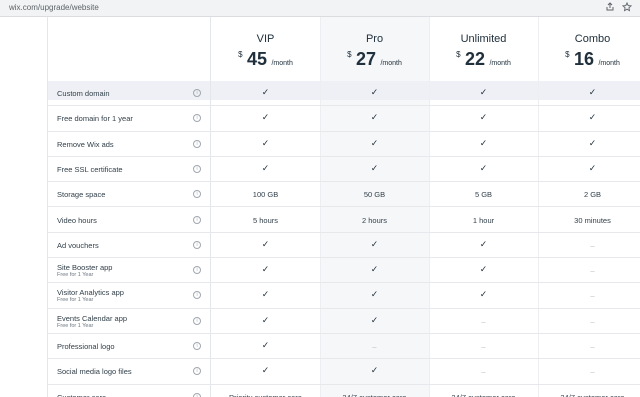 Image resolution: width=640 pixels, height=397 pixels. What do you see at coordinates (54, 7) in the screenshot?
I see `url-text: wix.com/upgrade/website` at bounding box center [54, 7].